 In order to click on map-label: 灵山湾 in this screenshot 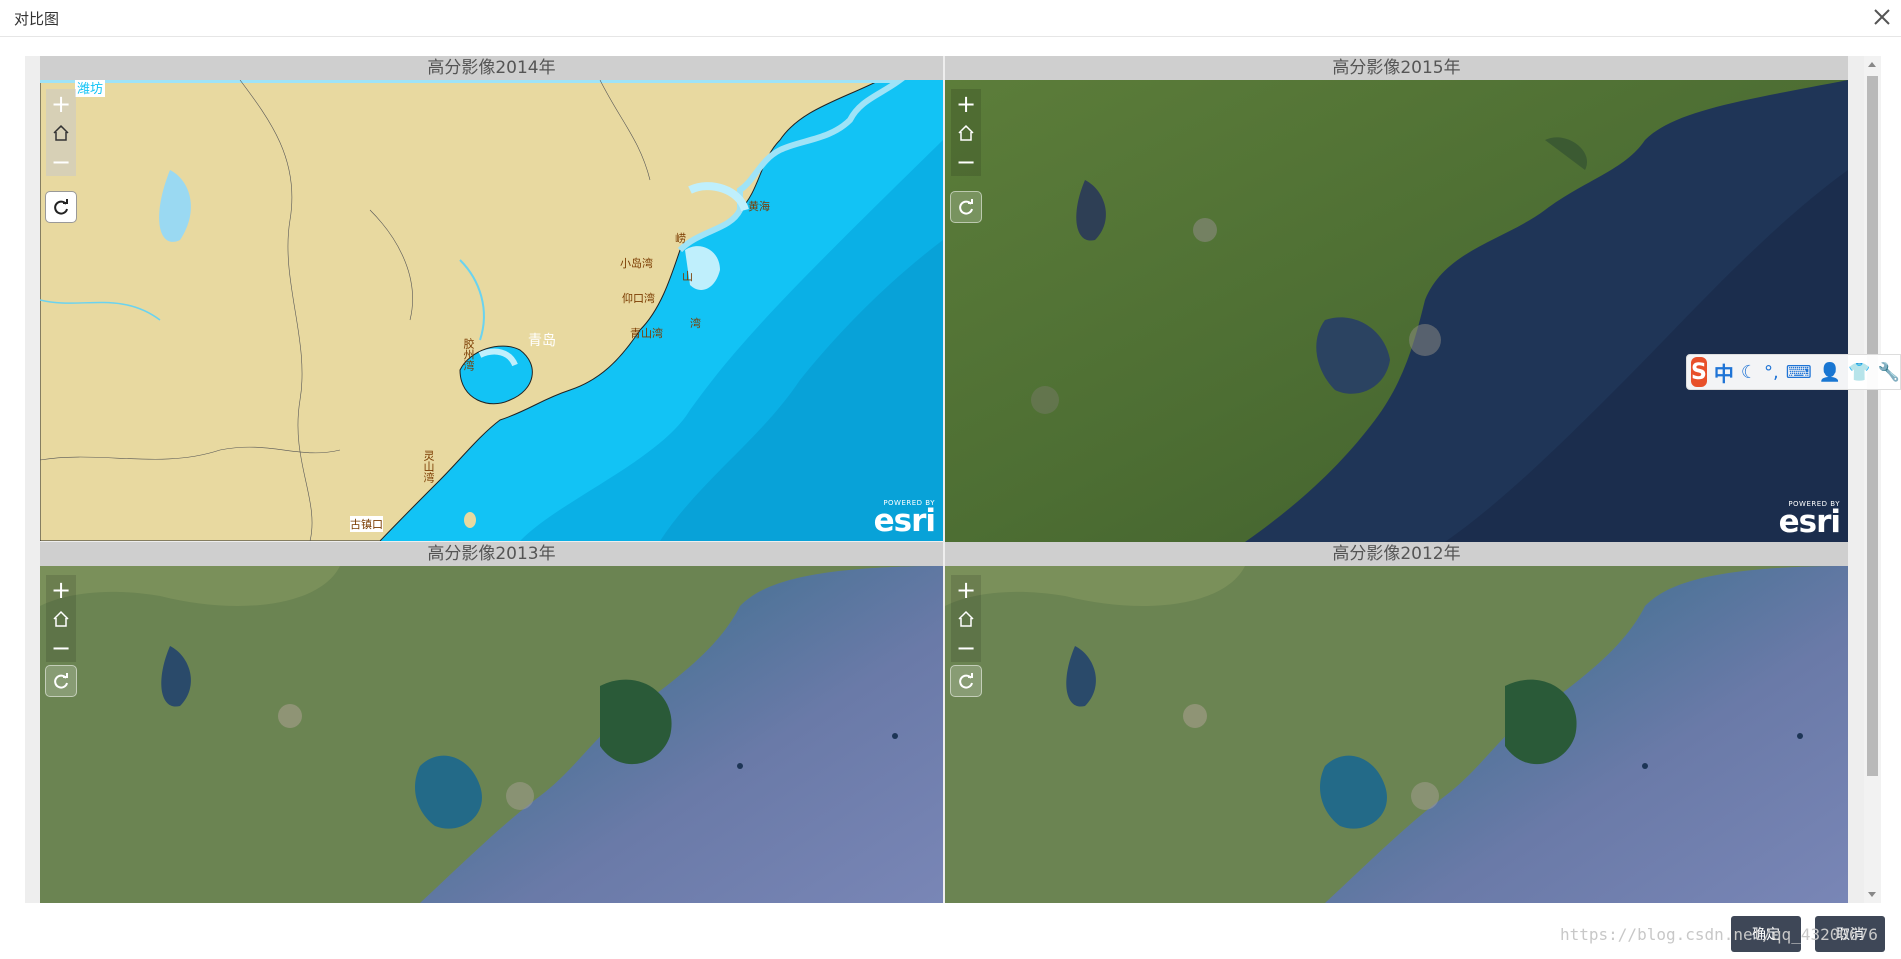, I will do `click(428, 466)`.